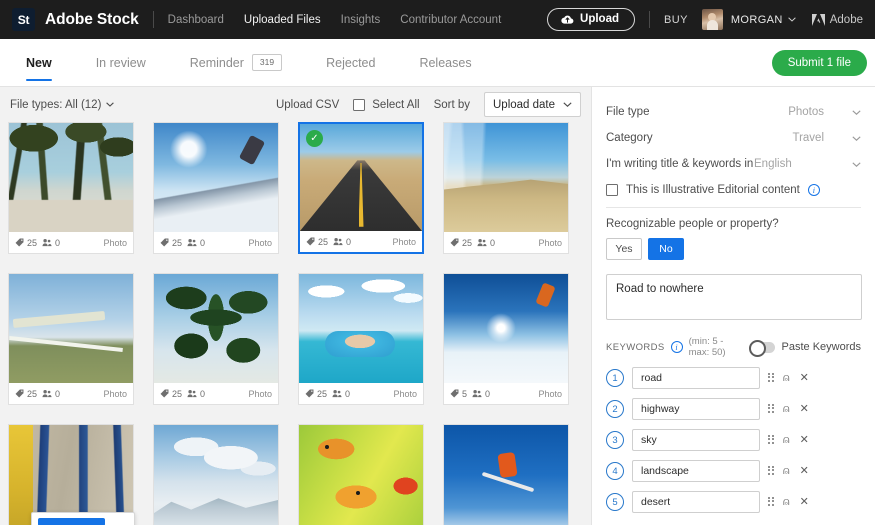  Describe the element at coordinates (629, 138) in the screenshot. I see `category-field-label: Category` at that location.